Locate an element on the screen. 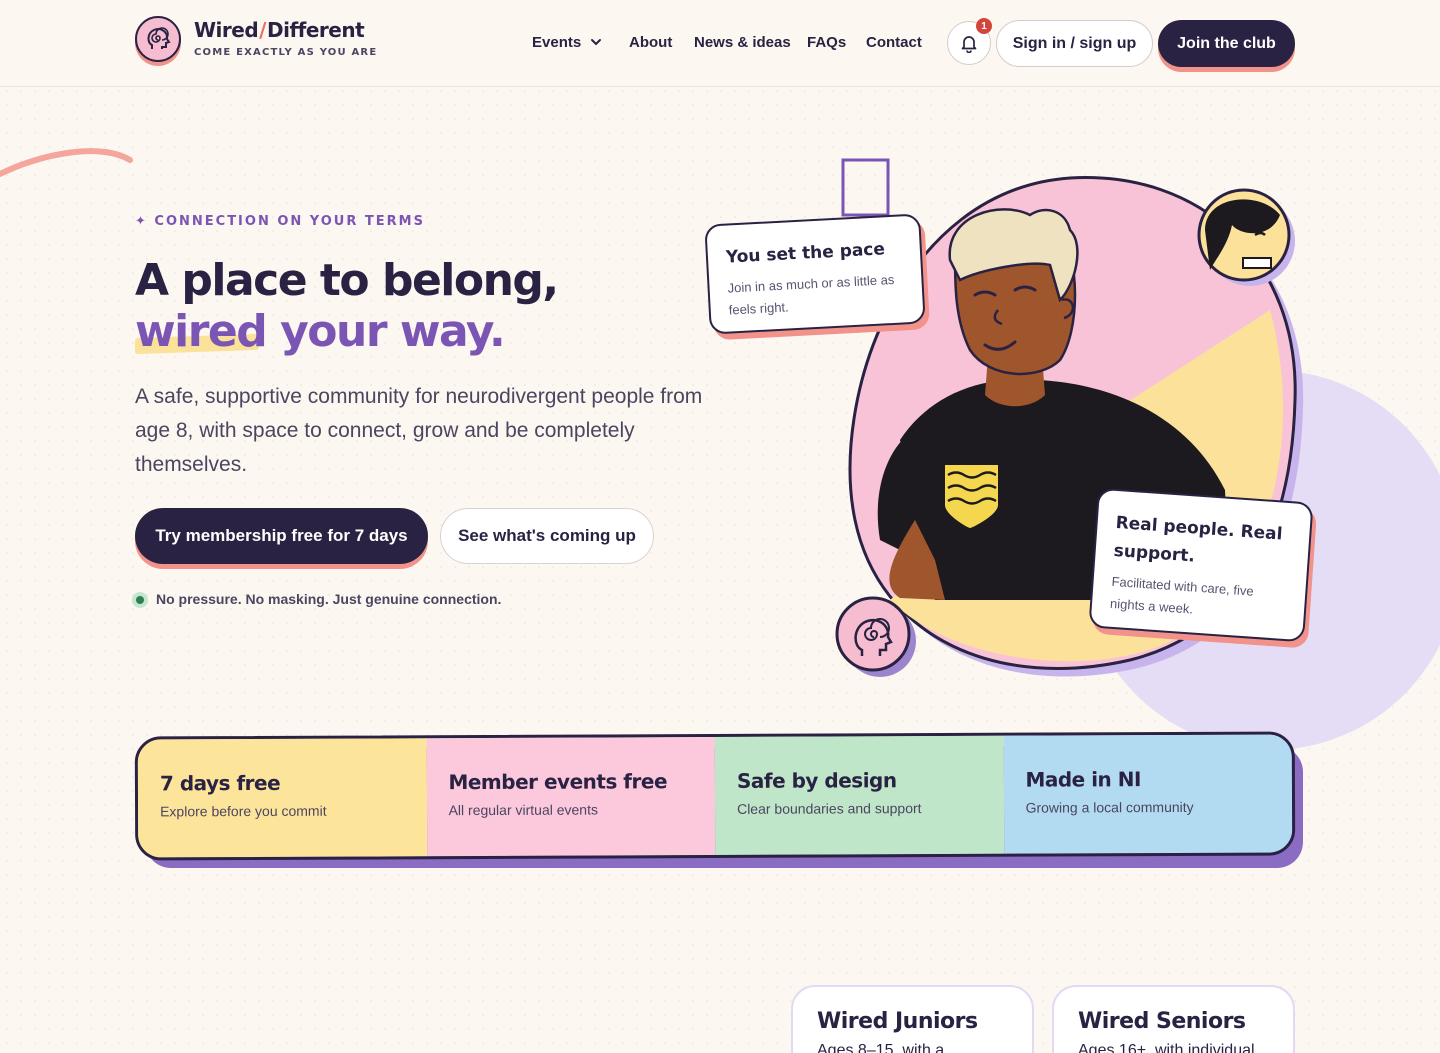 This screenshot has height=1053, width=1440. signin-button: Sign in / sign up is located at coordinates (1074, 43).